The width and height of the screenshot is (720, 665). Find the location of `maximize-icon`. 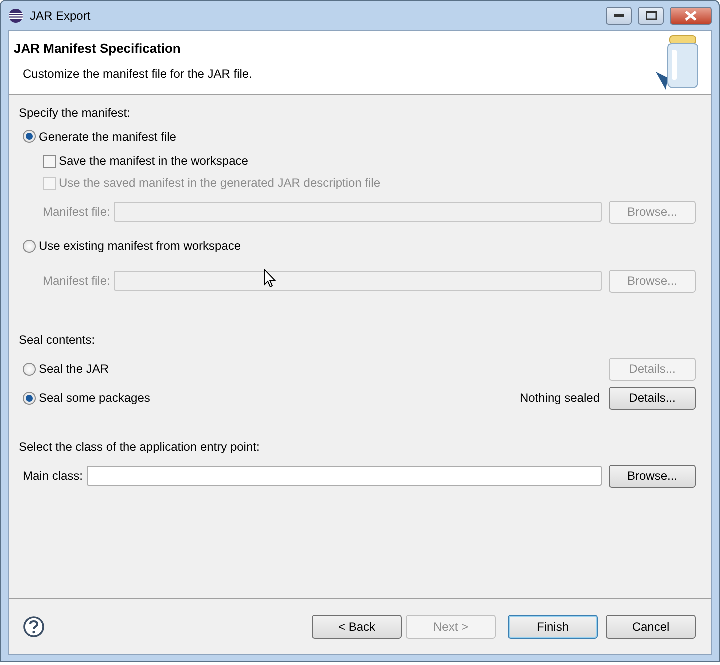

maximize-icon is located at coordinates (651, 15).